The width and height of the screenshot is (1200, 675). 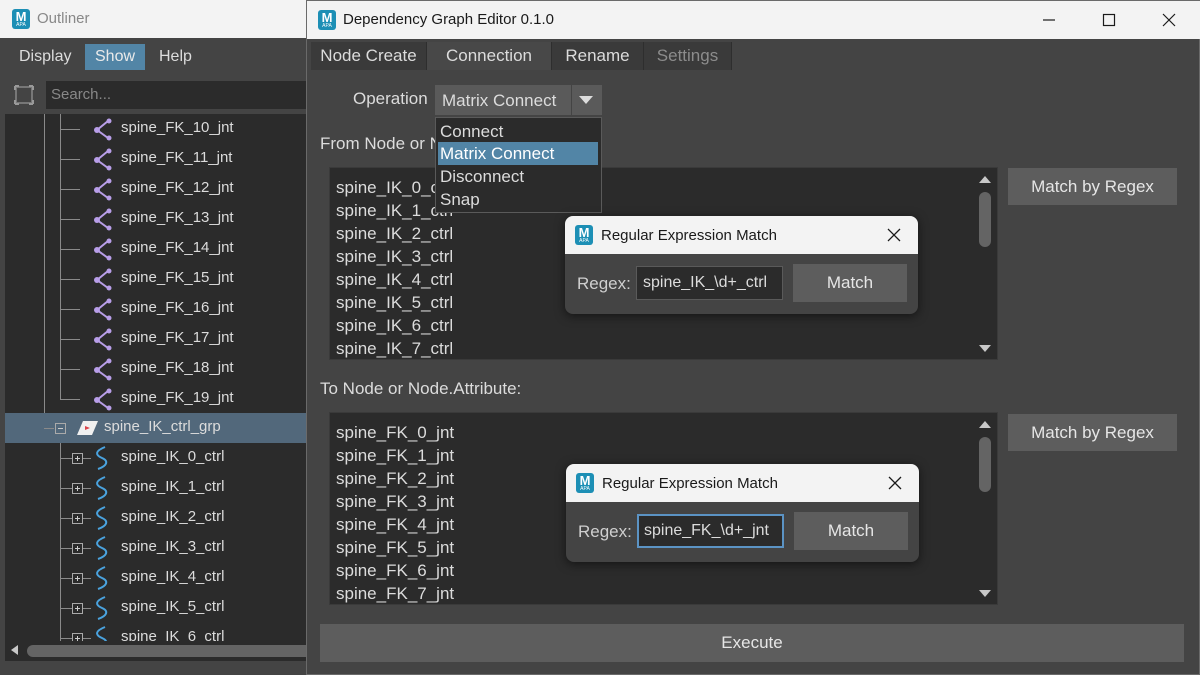 I want to click on tree-row-ctrl: spine_IK_4_ctrl, so click(x=160, y=578).